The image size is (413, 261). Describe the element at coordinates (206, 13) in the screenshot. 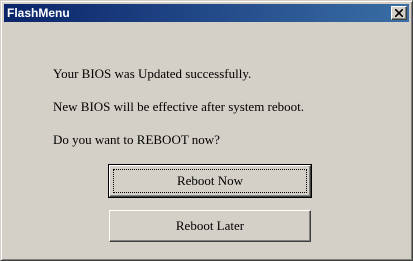

I see `title-bar: FlashMenu` at that location.